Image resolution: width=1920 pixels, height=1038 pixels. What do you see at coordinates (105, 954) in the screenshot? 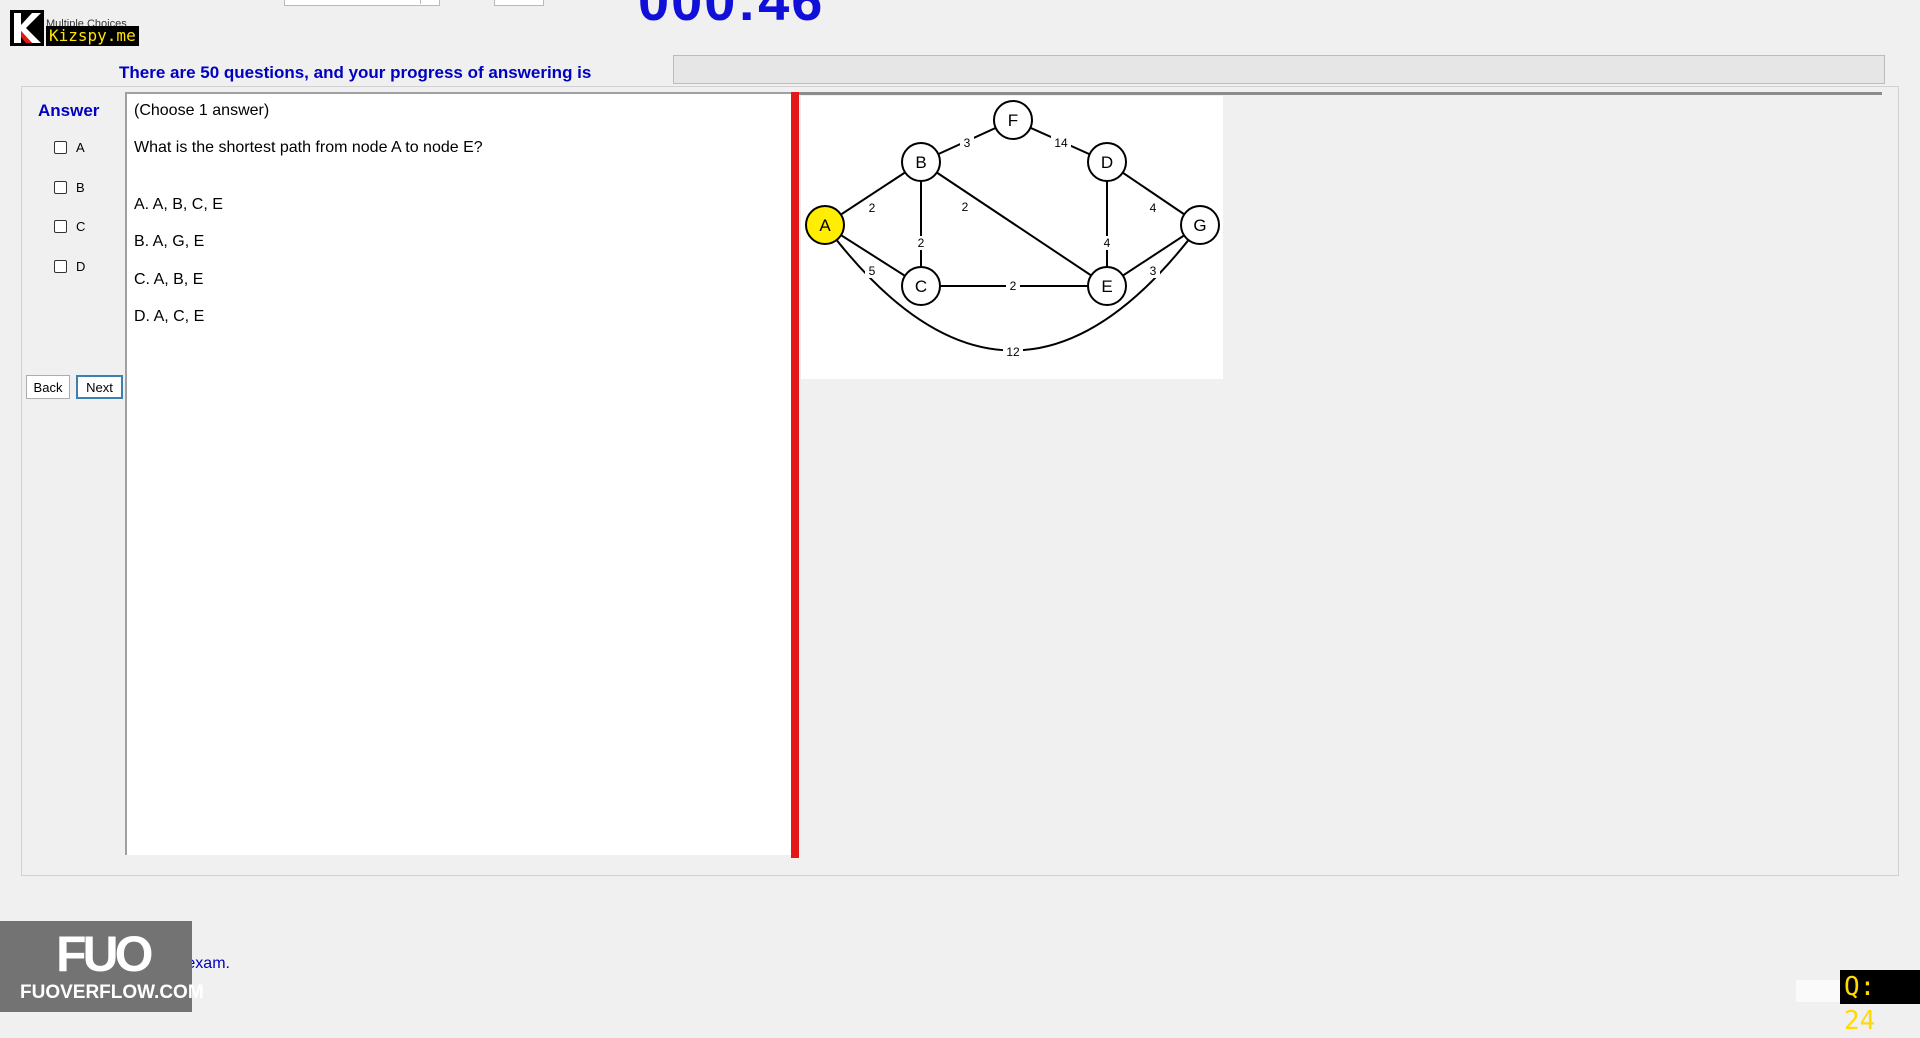
I see `fuo-logo-icon: FUO` at bounding box center [105, 954].